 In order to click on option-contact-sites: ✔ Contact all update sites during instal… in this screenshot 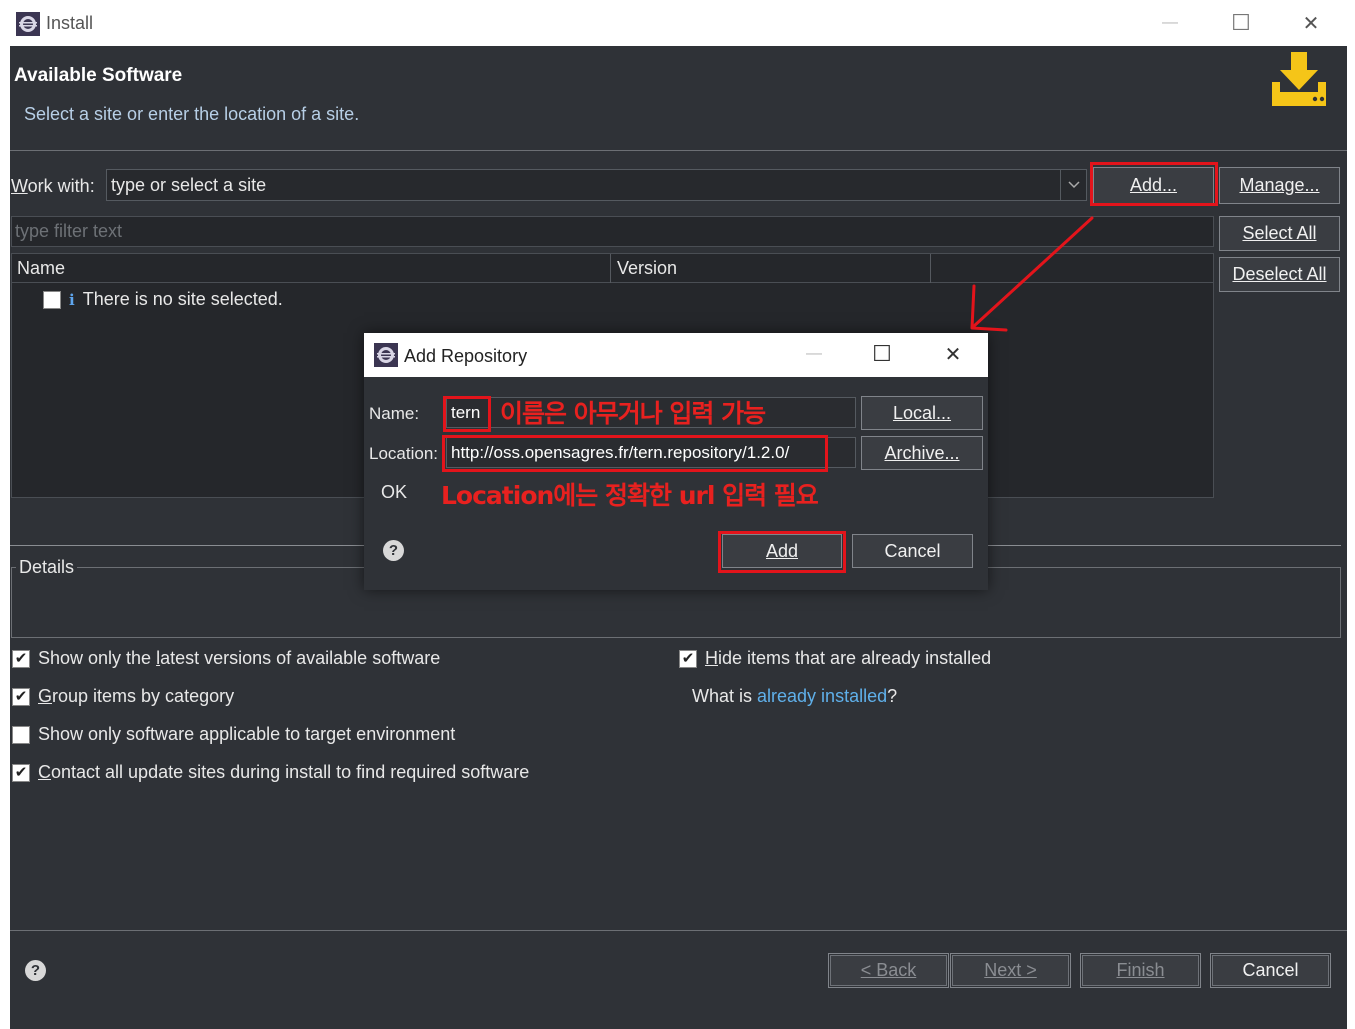, I will do `click(270, 772)`.